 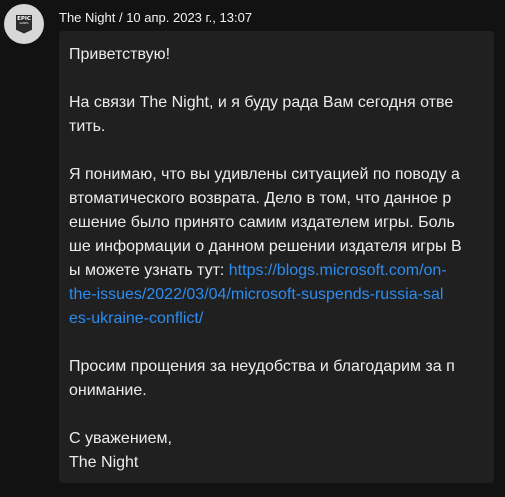 I want to click on signature-block: С уважением, The Night, so click(x=276, y=451).